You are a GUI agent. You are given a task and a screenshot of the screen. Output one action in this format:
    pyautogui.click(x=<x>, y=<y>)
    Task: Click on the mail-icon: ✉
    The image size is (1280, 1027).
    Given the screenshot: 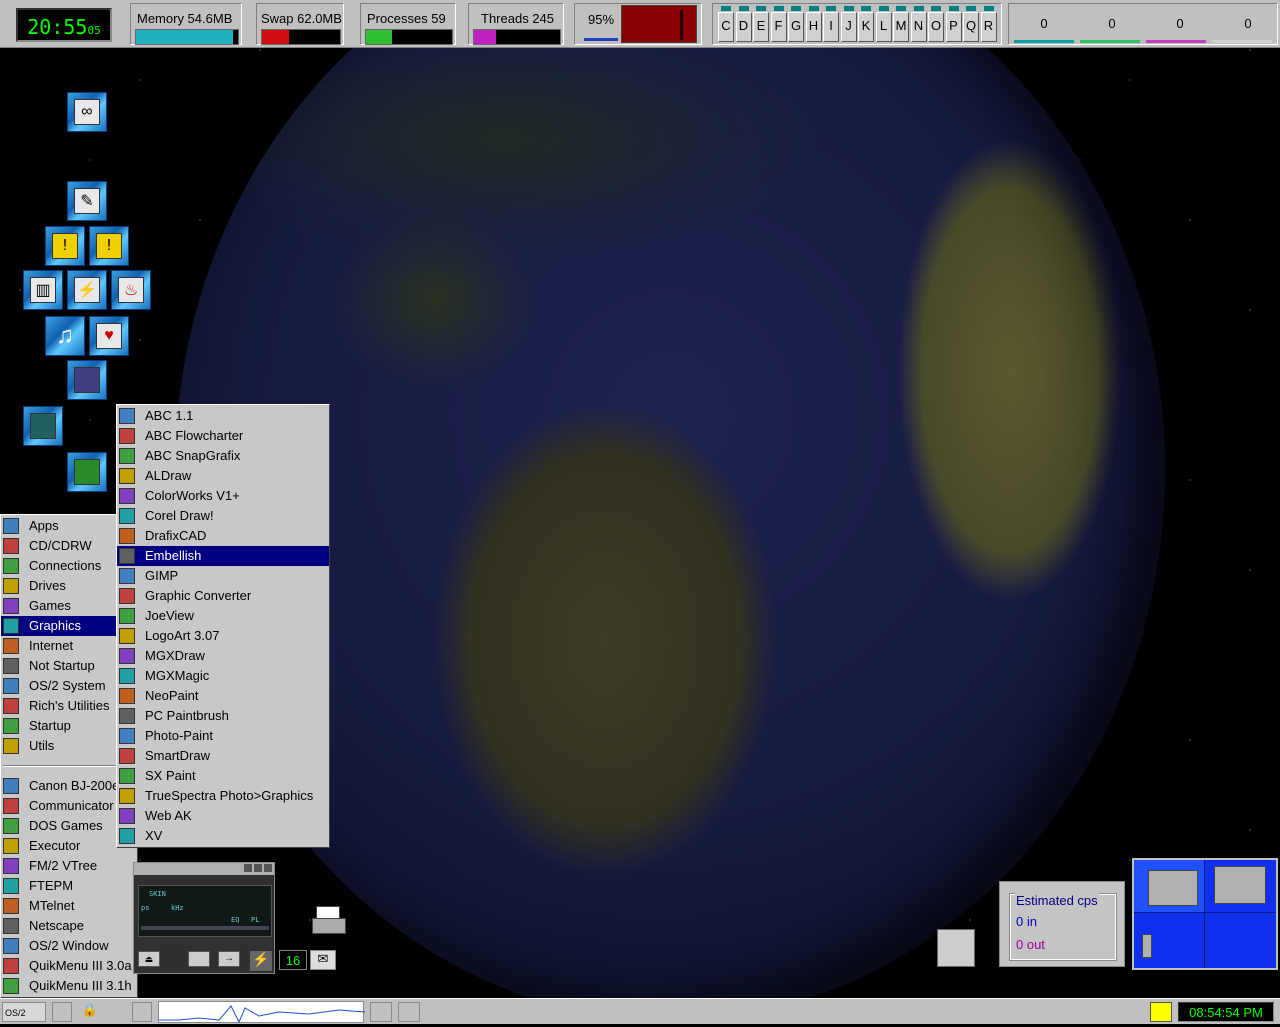 What is the action you would take?
    pyautogui.click(x=323, y=960)
    